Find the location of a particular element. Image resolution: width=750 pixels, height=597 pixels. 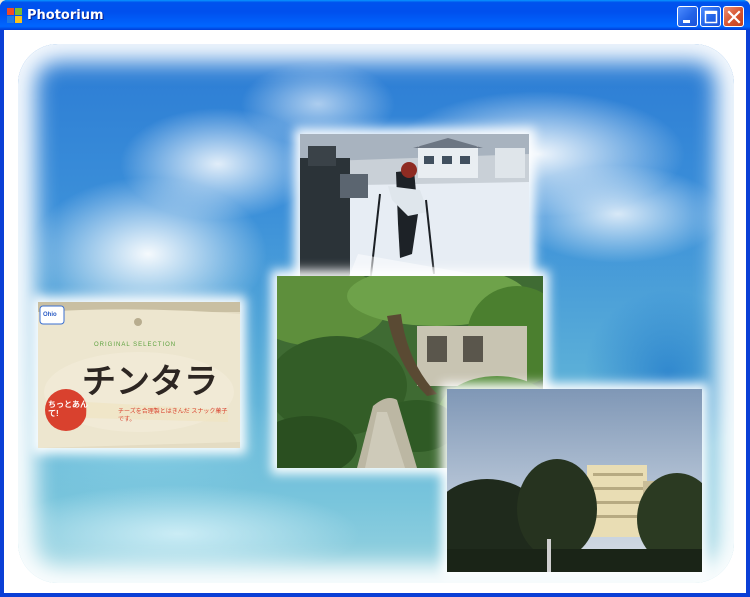

maximize-icon is located at coordinates (711, 17).